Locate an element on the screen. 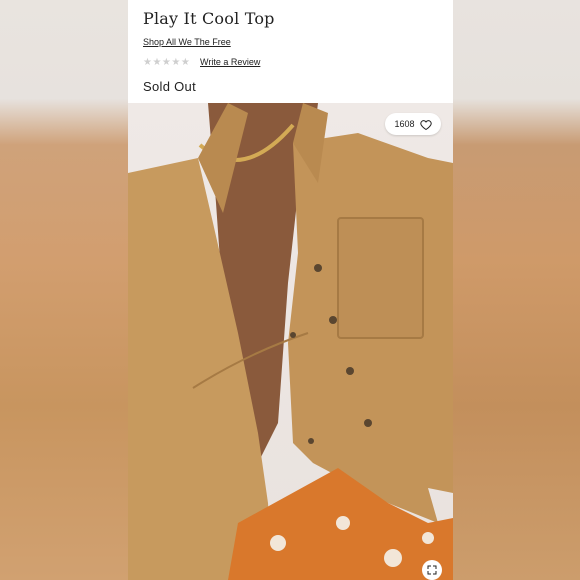 Image resolution: width=580 pixels, height=580 pixels. product-title: Play It Cool Top is located at coordinates (209, 18).